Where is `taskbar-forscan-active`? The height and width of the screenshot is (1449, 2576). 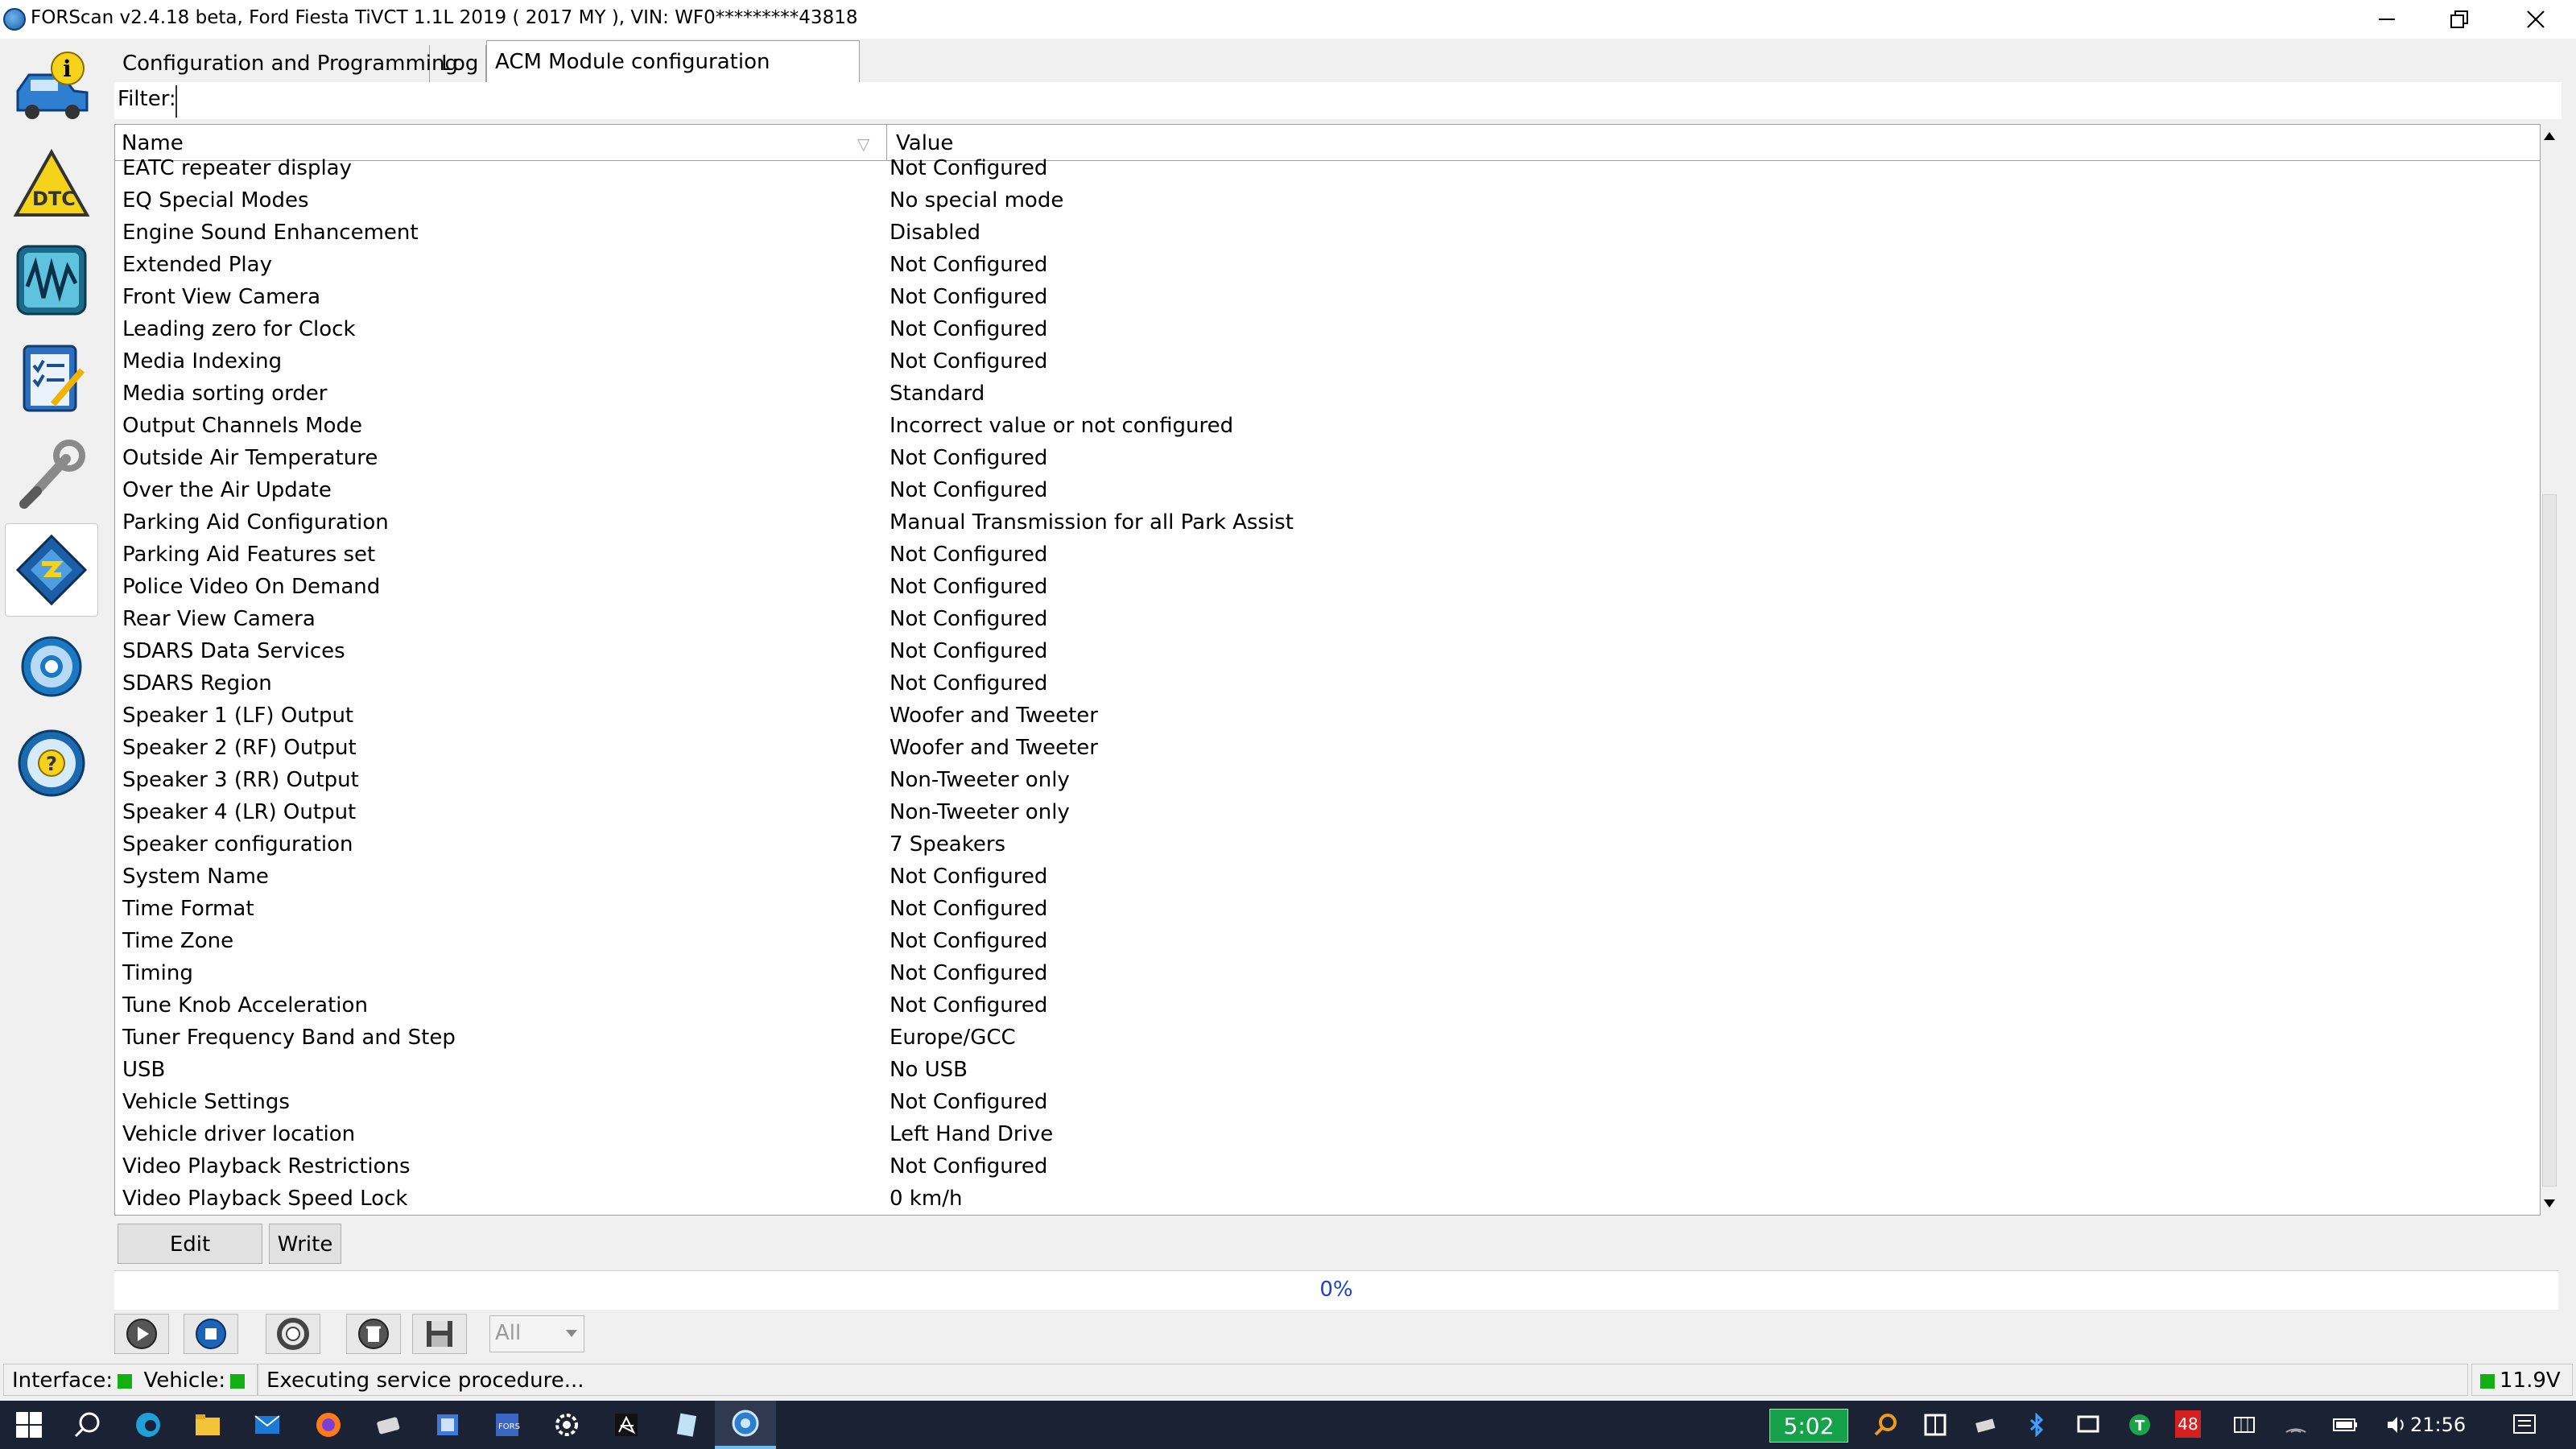
taskbar-forscan-active is located at coordinates (745, 1425).